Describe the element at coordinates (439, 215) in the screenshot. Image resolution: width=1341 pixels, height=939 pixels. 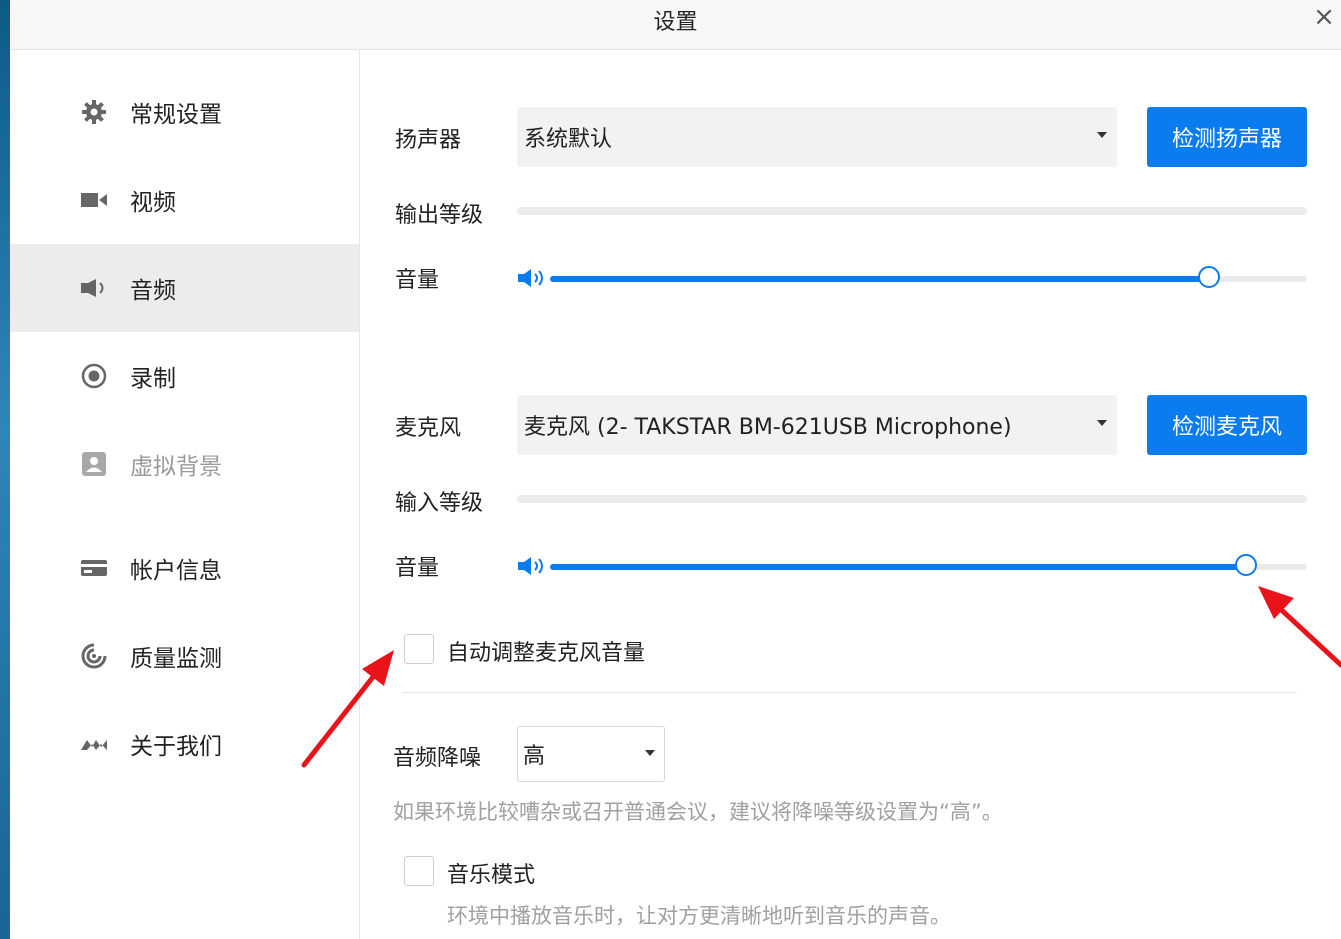
I see `output-level-label: 输出等级` at that location.